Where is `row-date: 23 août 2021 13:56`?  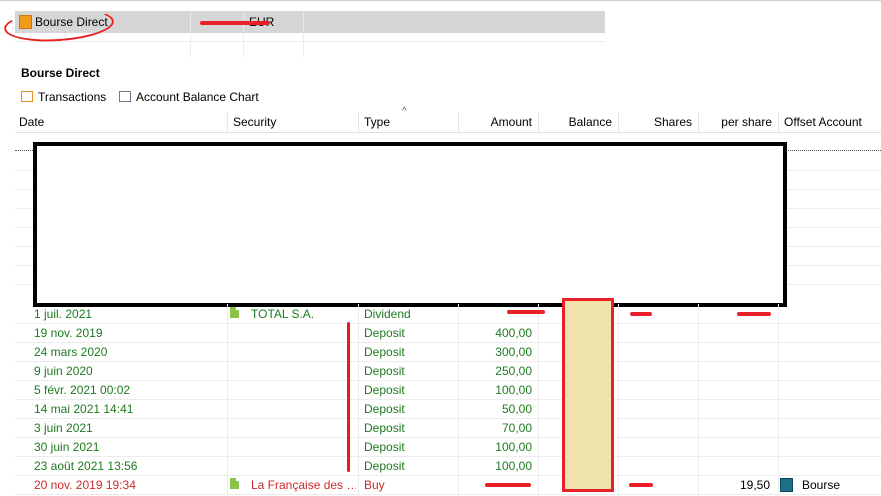 row-date: 23 août 2021 13:56 is located at coordinates (86, 466).